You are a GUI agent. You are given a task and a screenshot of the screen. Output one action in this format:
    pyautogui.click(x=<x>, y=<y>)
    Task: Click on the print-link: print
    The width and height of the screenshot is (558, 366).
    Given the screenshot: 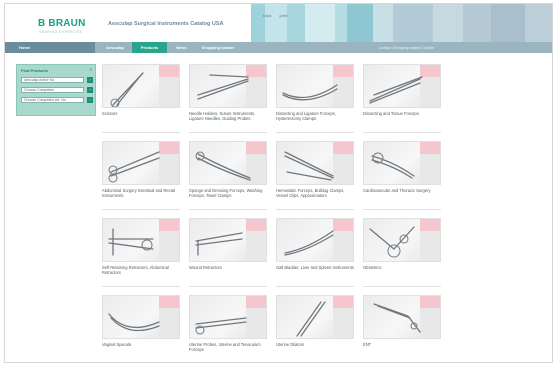 What is the action you would take?
    pyautogui.click(x=283, y=15)
    